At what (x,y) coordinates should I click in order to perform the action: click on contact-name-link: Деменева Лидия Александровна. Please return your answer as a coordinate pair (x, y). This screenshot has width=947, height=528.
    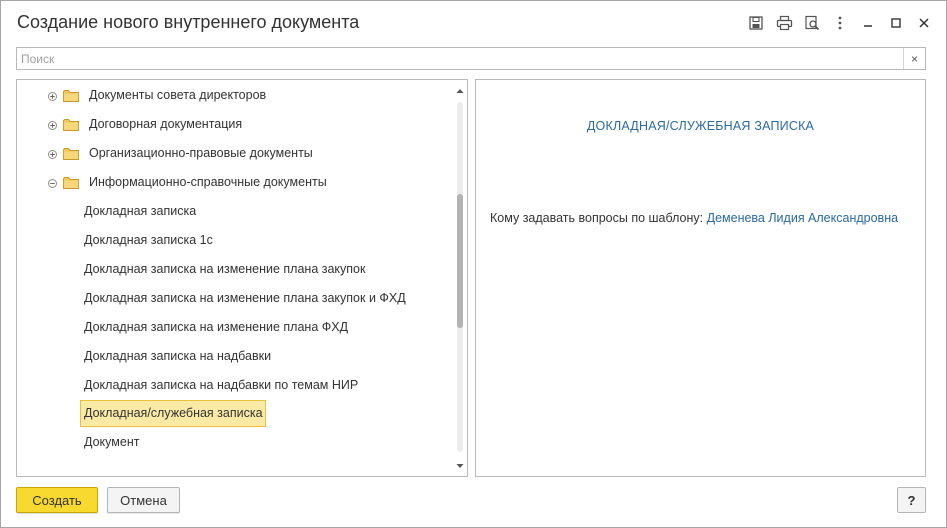
    Looking at the image, I should click on (802, 218).